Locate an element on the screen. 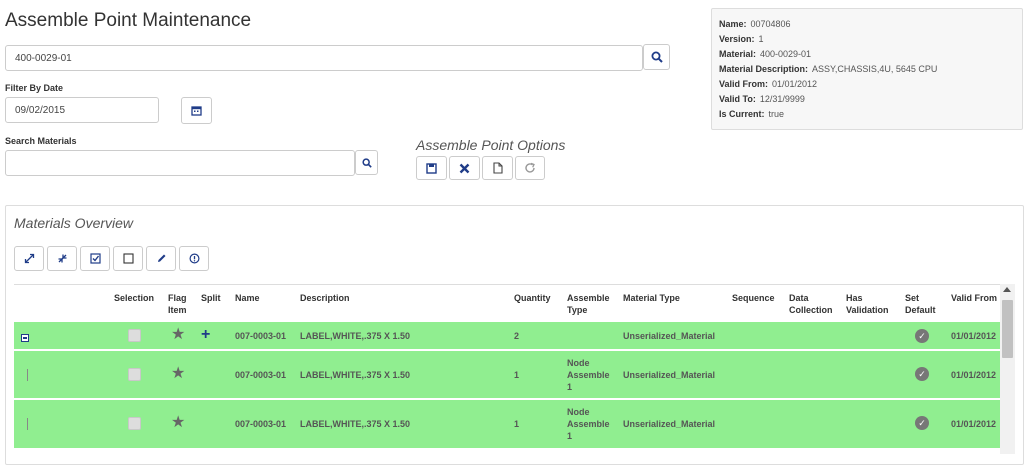 The image size is (1024, 465). row-quantity: 2 is located at coordinates (517, 336).